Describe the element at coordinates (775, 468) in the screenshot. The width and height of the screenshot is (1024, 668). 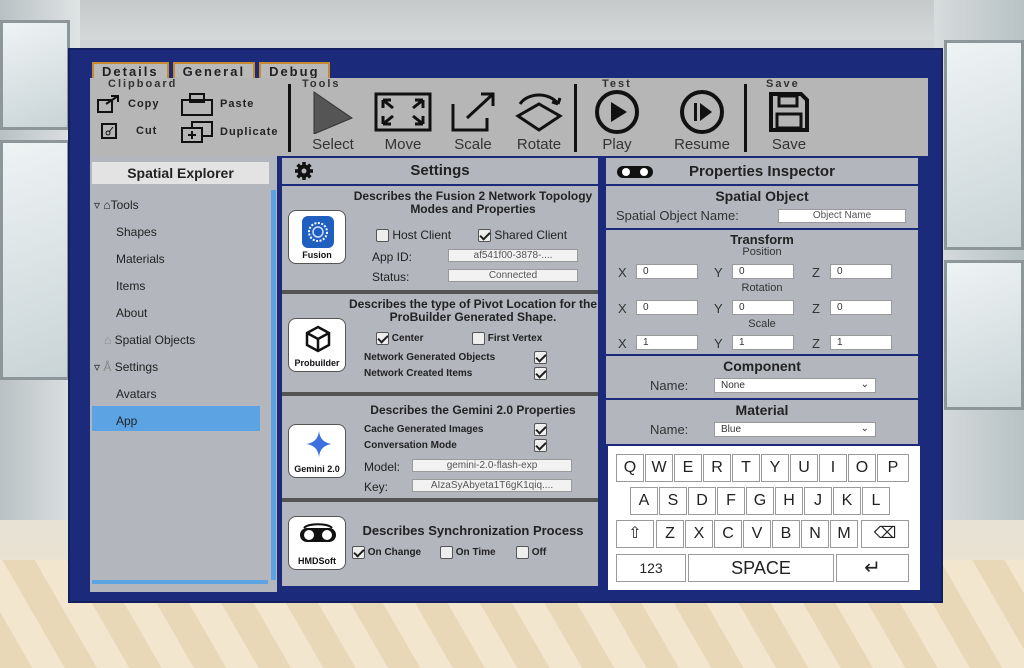
I see `key-y: Y` at that location.